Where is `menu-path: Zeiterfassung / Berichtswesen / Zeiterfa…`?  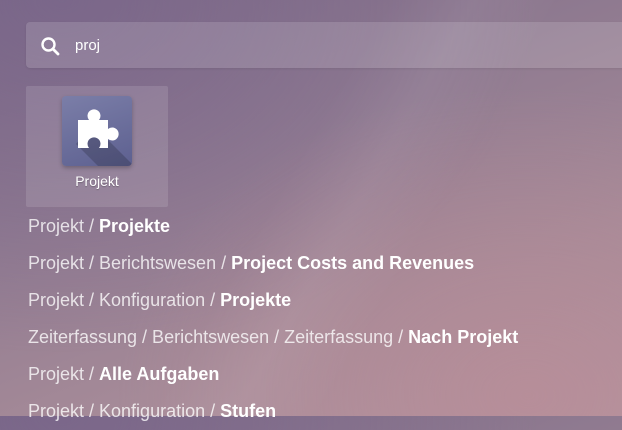
menu-path: Zeiterfassung / Berichtswesen / Zeiterfa… is located at coordinates (218, 337).